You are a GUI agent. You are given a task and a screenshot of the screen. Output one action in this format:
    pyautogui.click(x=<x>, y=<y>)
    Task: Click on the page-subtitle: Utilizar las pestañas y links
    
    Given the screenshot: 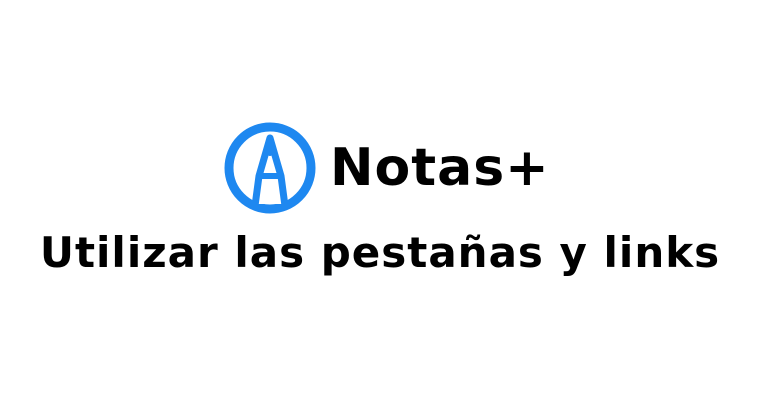 What is the action you would take?
    pyautogui.click(x=380, y=252)
    